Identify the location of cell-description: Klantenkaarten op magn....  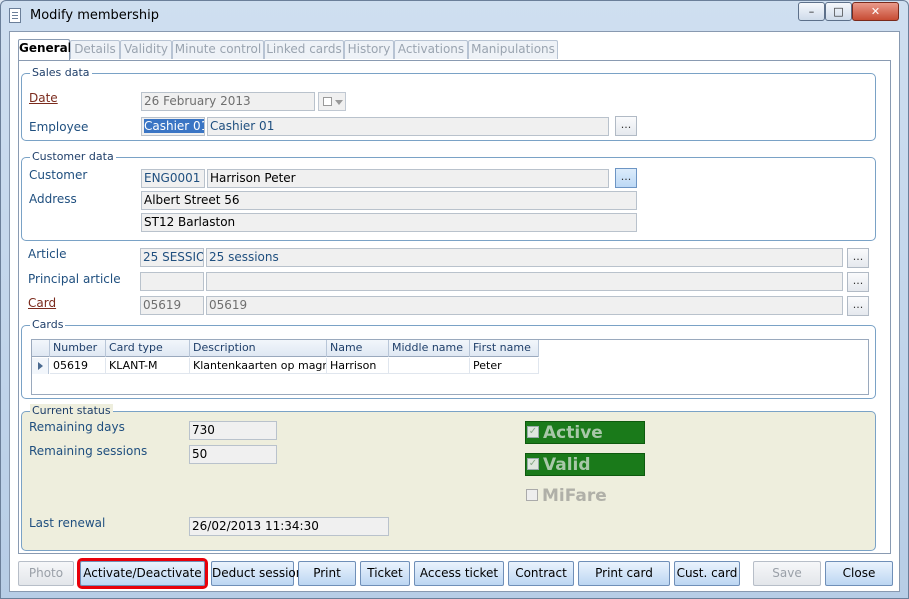
(258, 366).